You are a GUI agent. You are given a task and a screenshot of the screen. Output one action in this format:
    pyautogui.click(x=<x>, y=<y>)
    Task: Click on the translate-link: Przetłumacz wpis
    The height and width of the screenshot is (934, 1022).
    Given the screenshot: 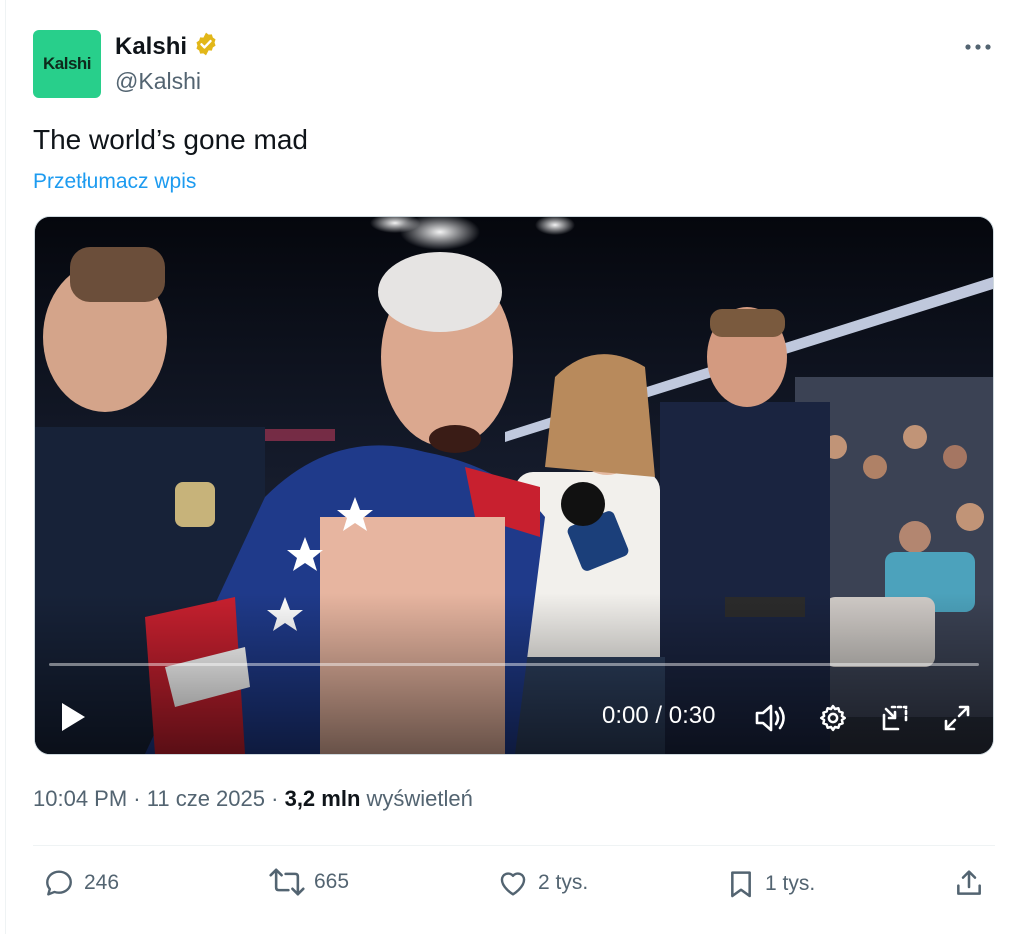 What is the action you would take?
    pyautogui.click(x=114, y=182)
    